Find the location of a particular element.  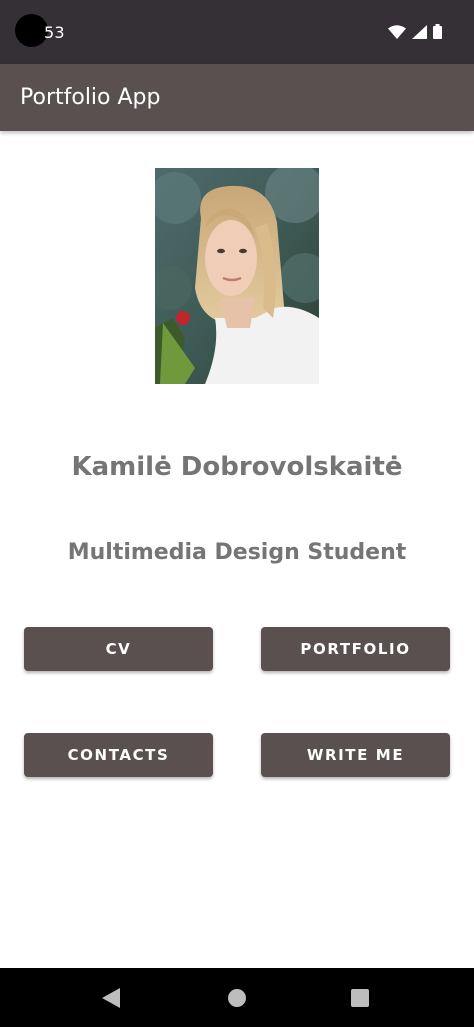

status-time: 53 is located at coordinates (54, 32).